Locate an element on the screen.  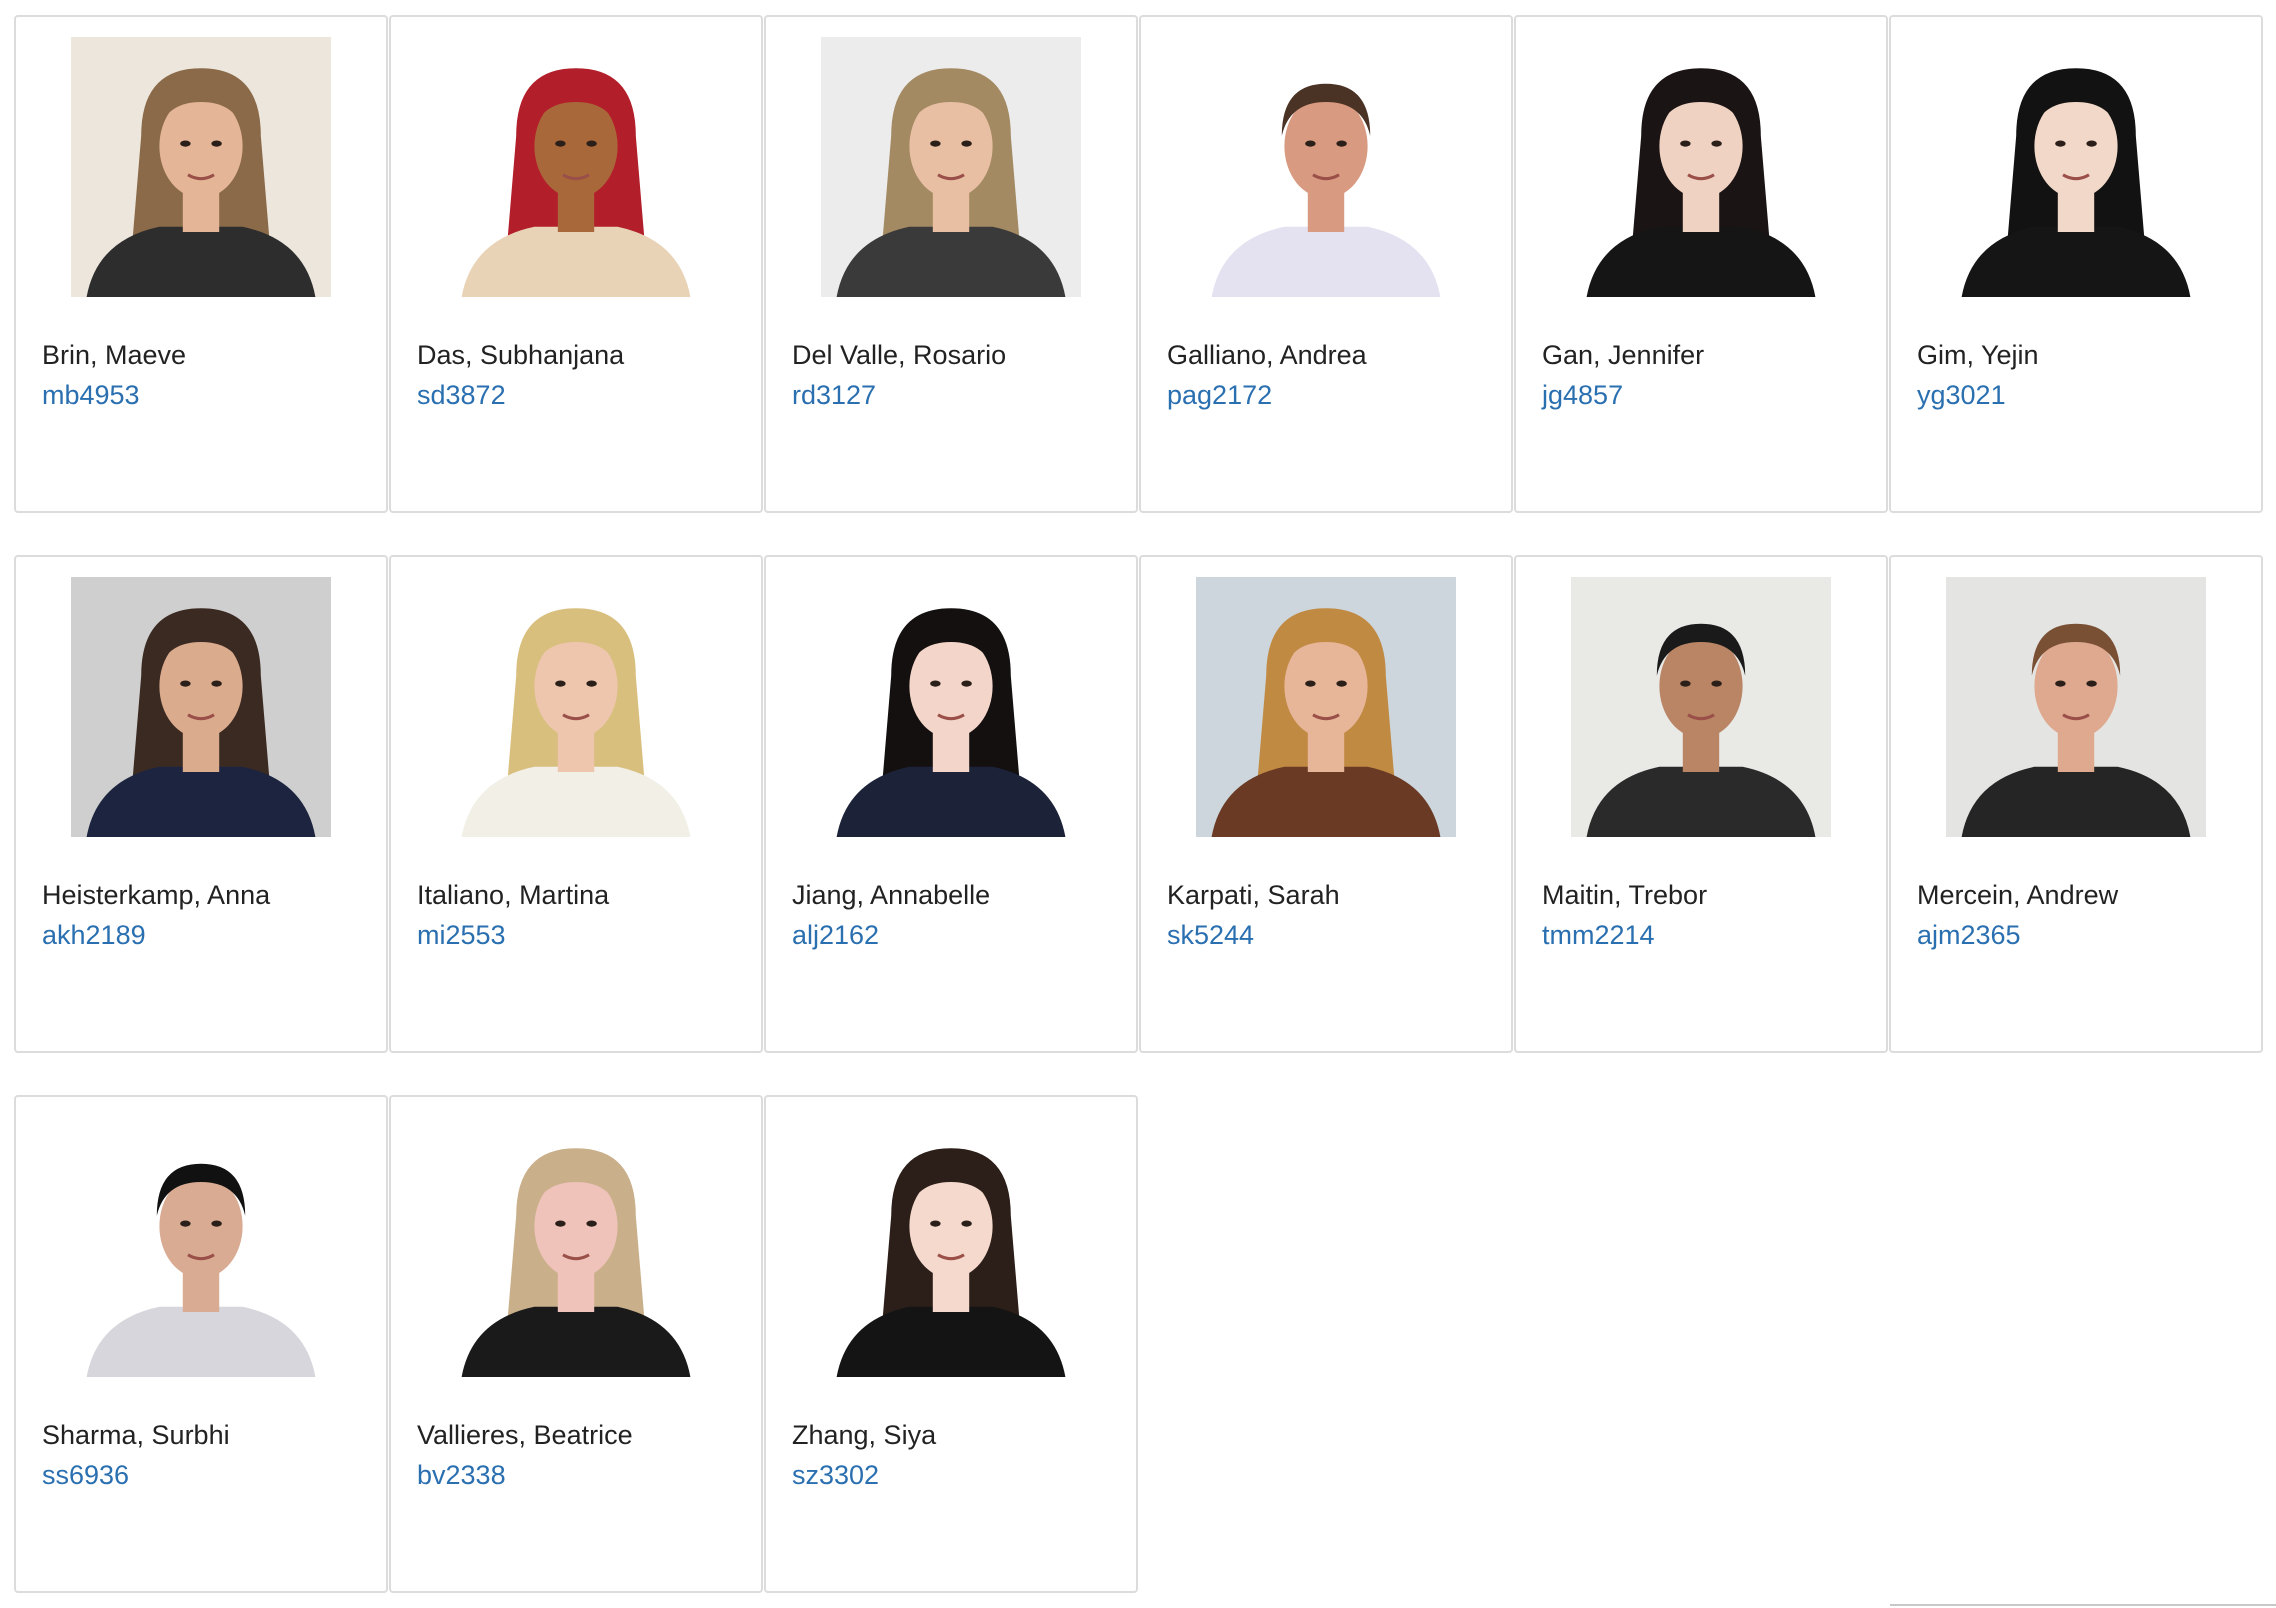
student-uni-link: mb4953 is located at coordinates (91, 395).